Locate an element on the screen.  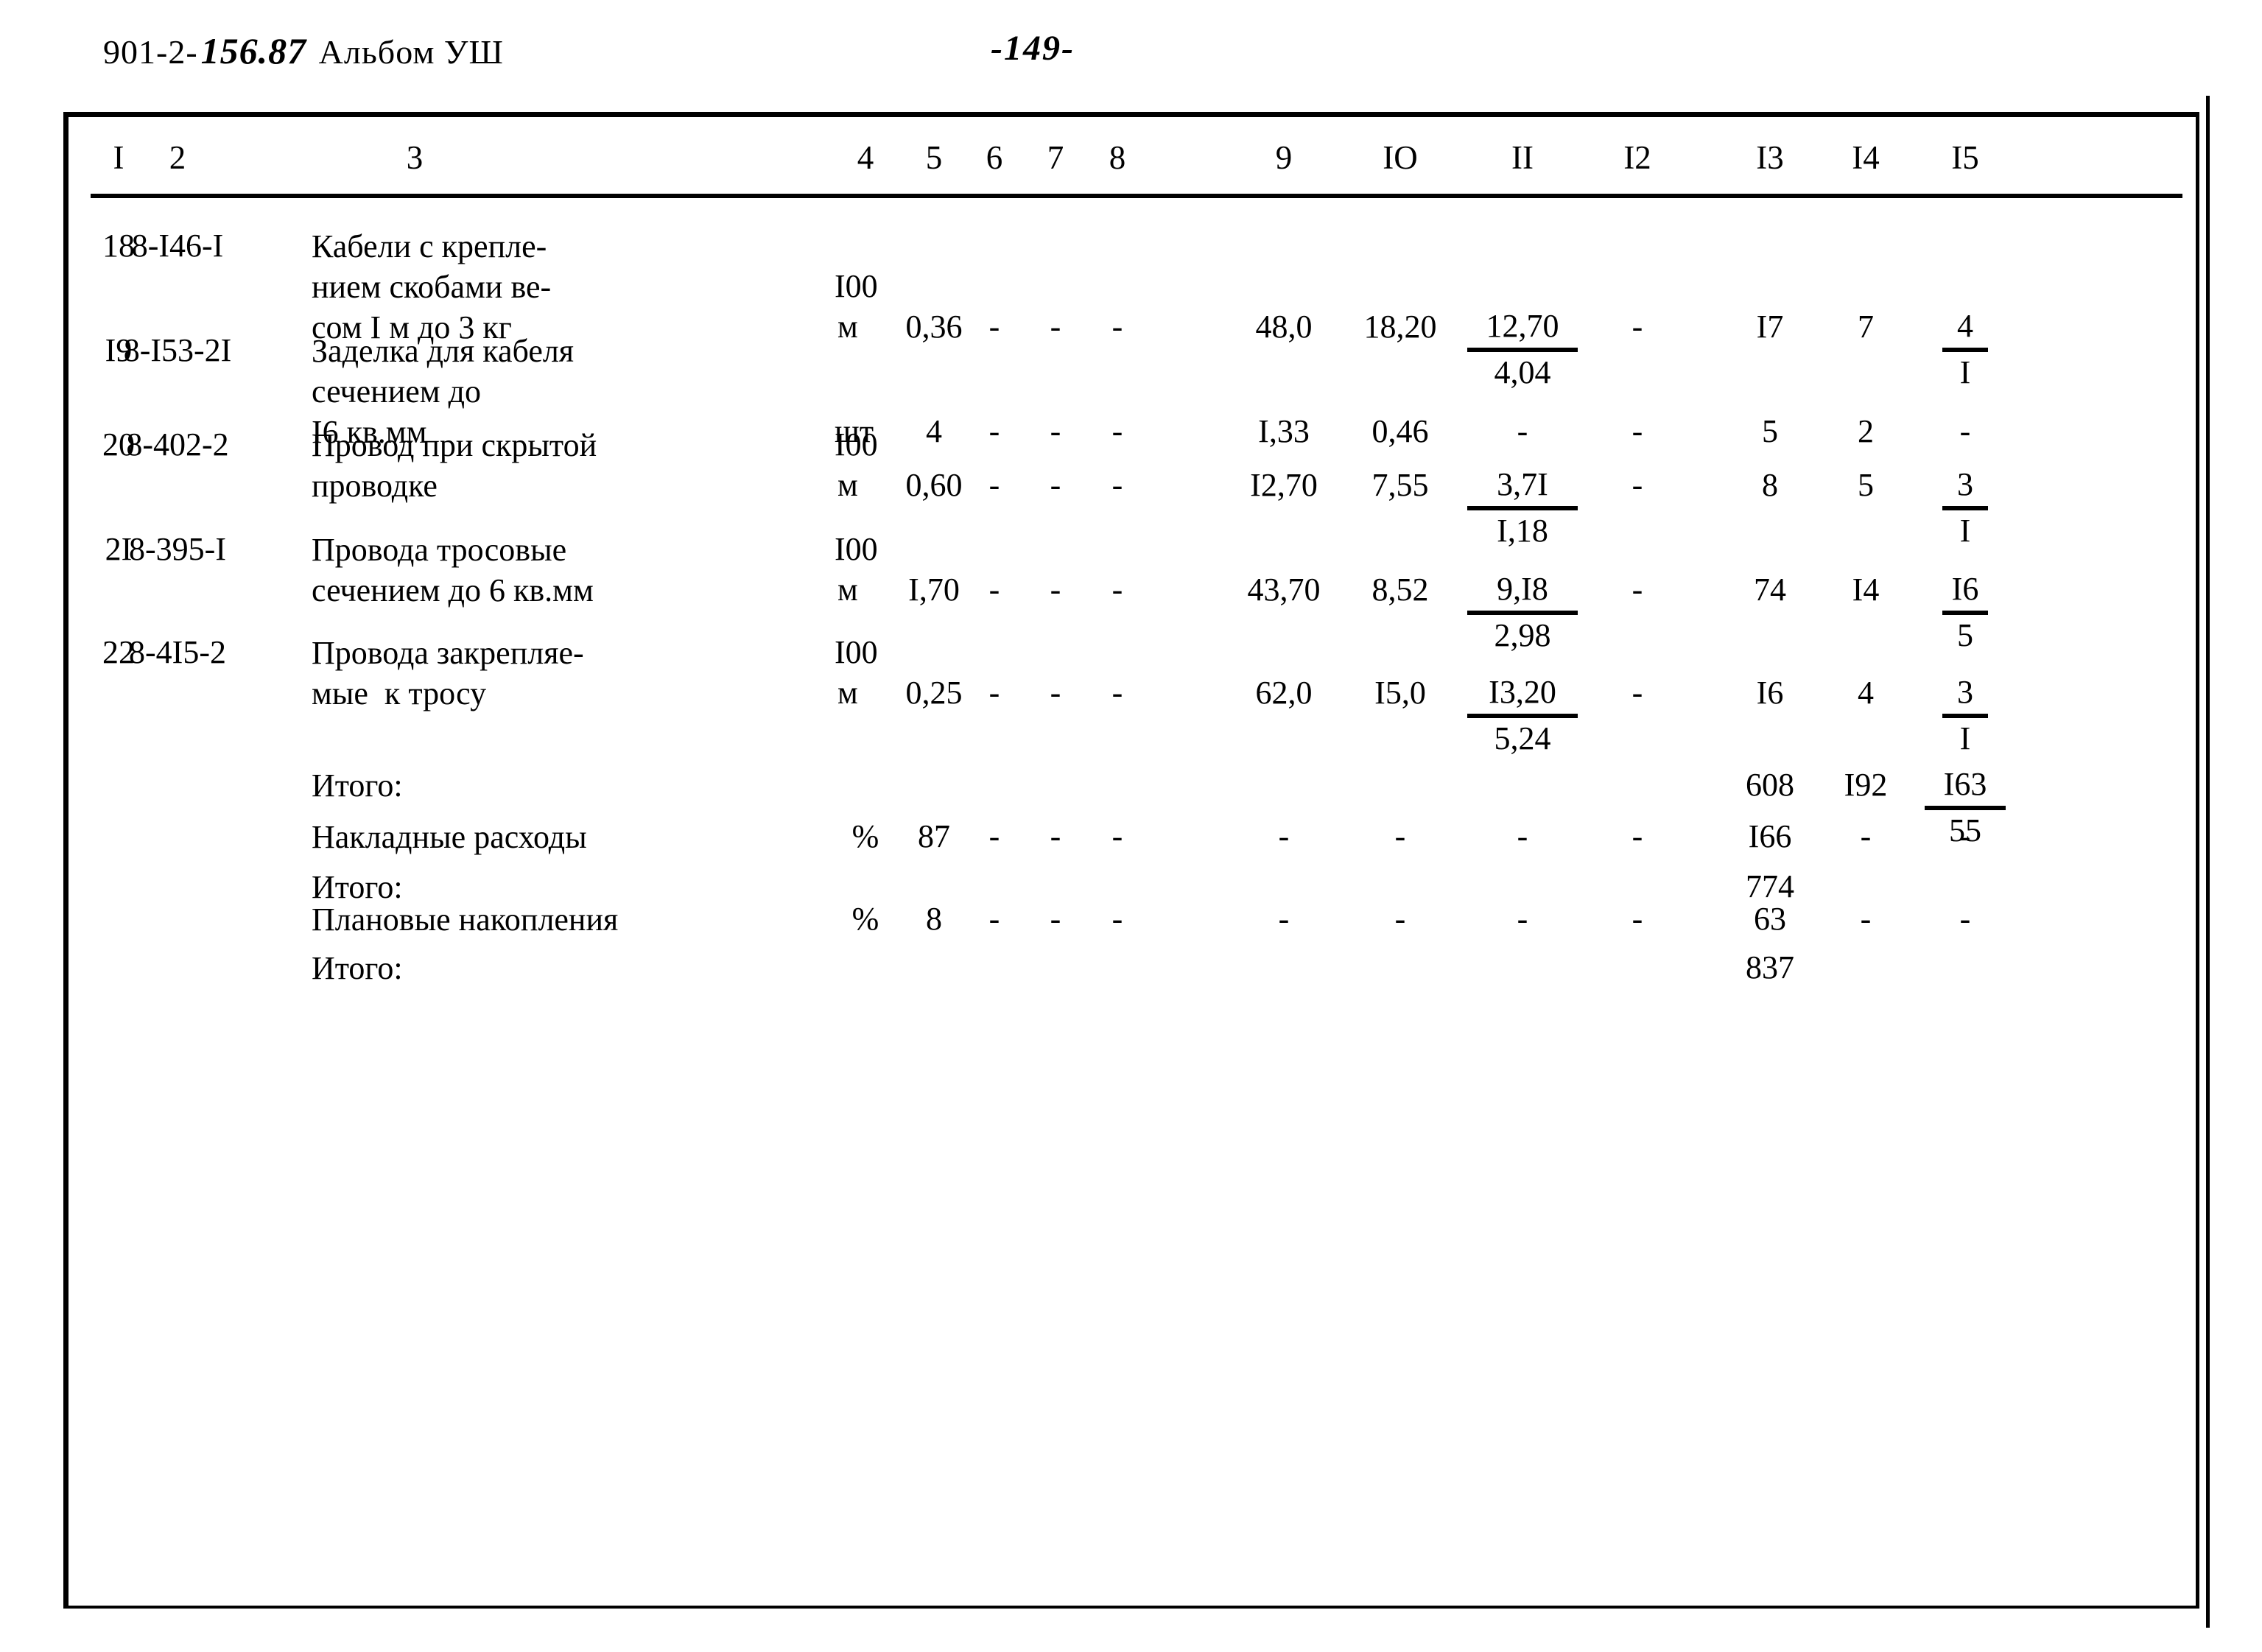
row-number: 2I is located at coordinates (119, 549).